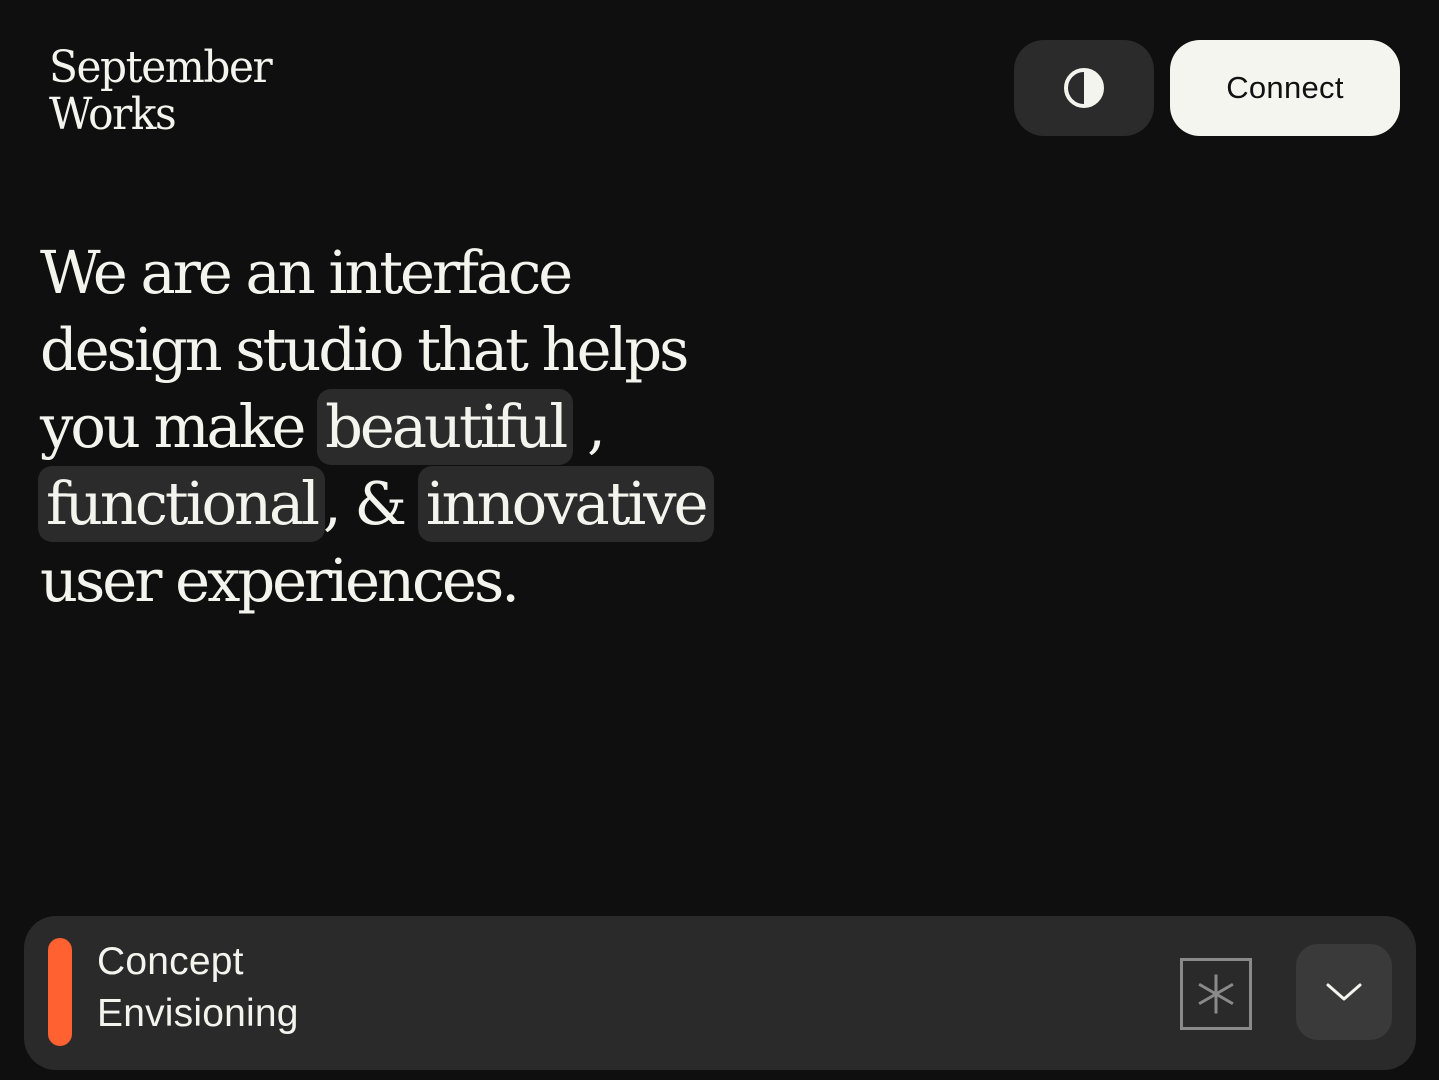 The image size is (1439, 1080). I want to click on hero-line-4-middle: , &, so click(371, 503).